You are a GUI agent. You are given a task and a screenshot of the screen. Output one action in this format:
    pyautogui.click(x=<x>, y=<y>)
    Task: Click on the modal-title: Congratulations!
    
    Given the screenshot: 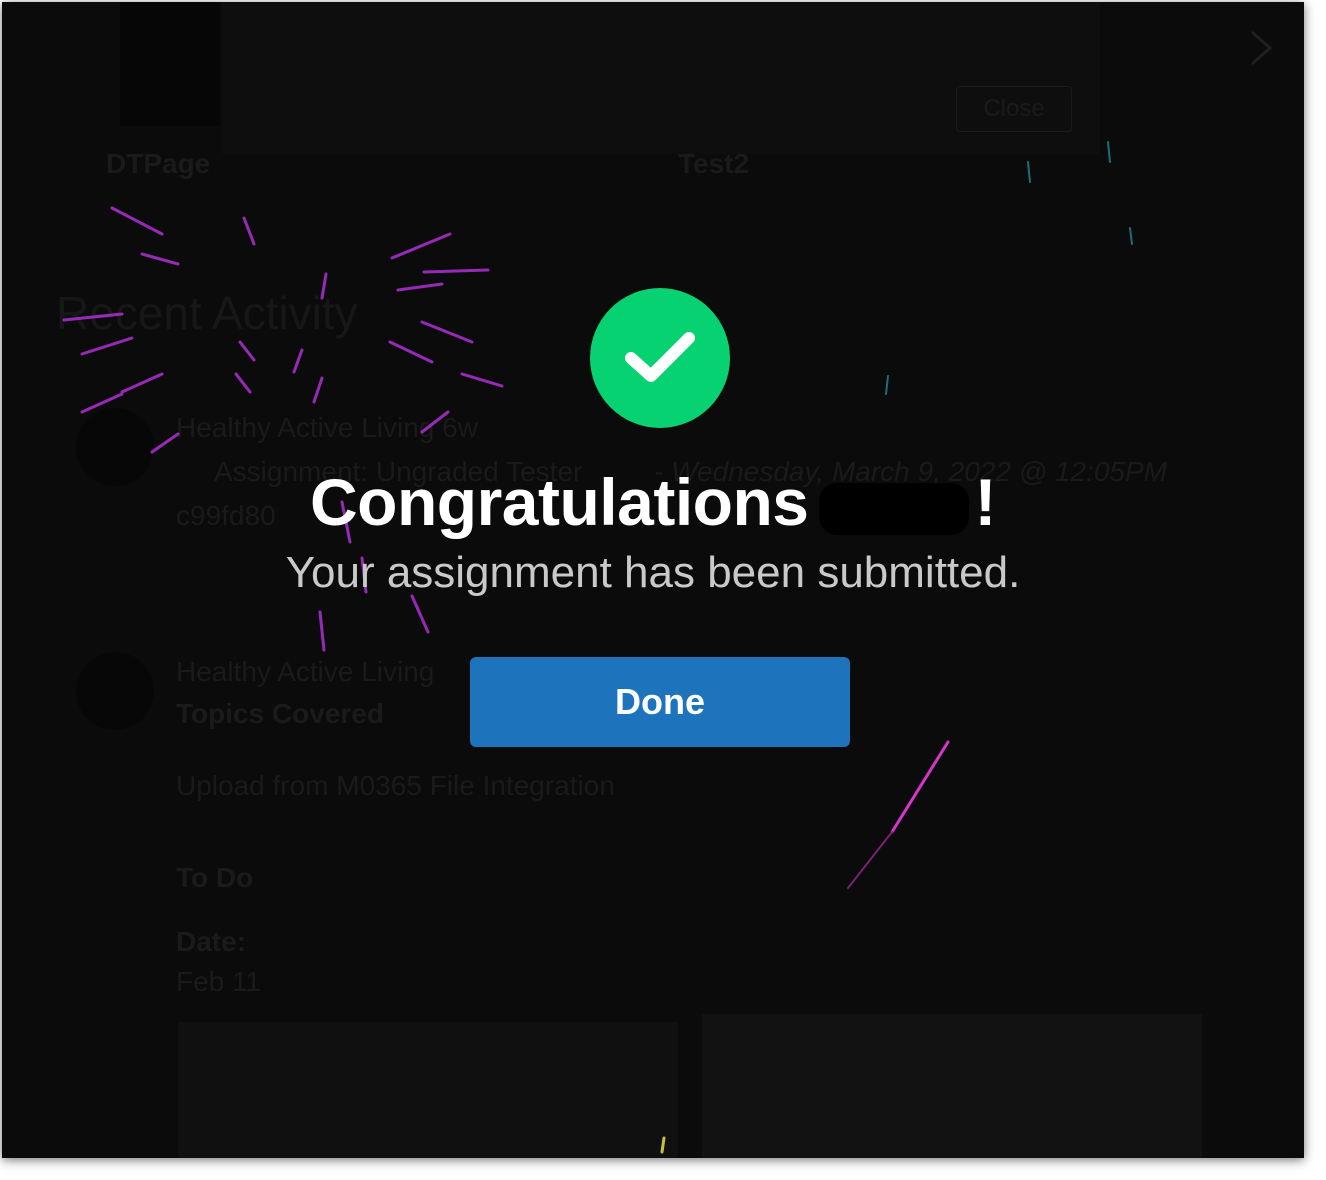 What is the action you would take?
    pyautogui.click(x=653, y=502)
    